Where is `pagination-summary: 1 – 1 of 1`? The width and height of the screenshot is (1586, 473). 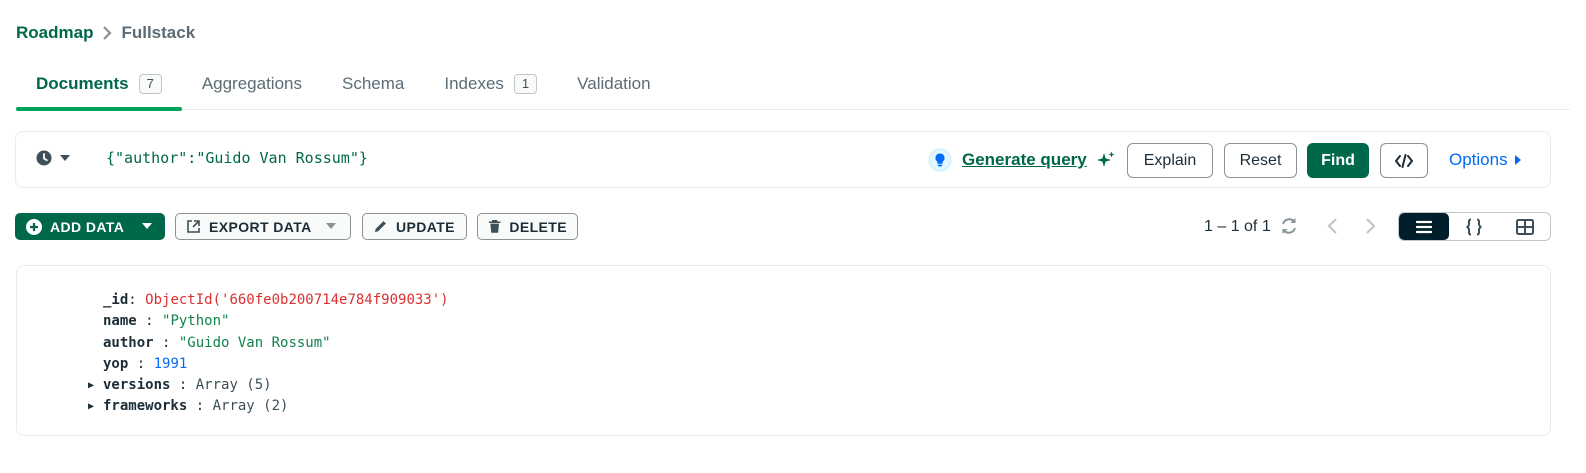
pagination-summary: 1 – 1 of 1 is located at coordinates (1237, 226).